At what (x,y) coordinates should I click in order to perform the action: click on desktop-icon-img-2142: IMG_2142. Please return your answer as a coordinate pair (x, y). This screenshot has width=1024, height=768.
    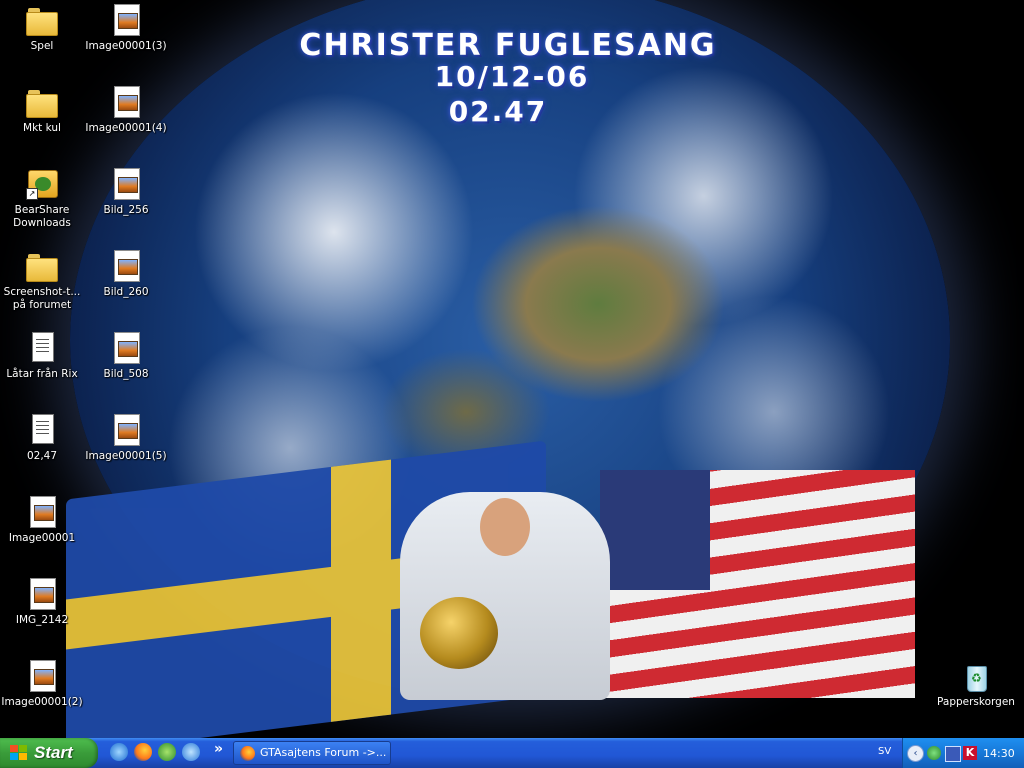
    Looking at the image, I should click on (42, 602).